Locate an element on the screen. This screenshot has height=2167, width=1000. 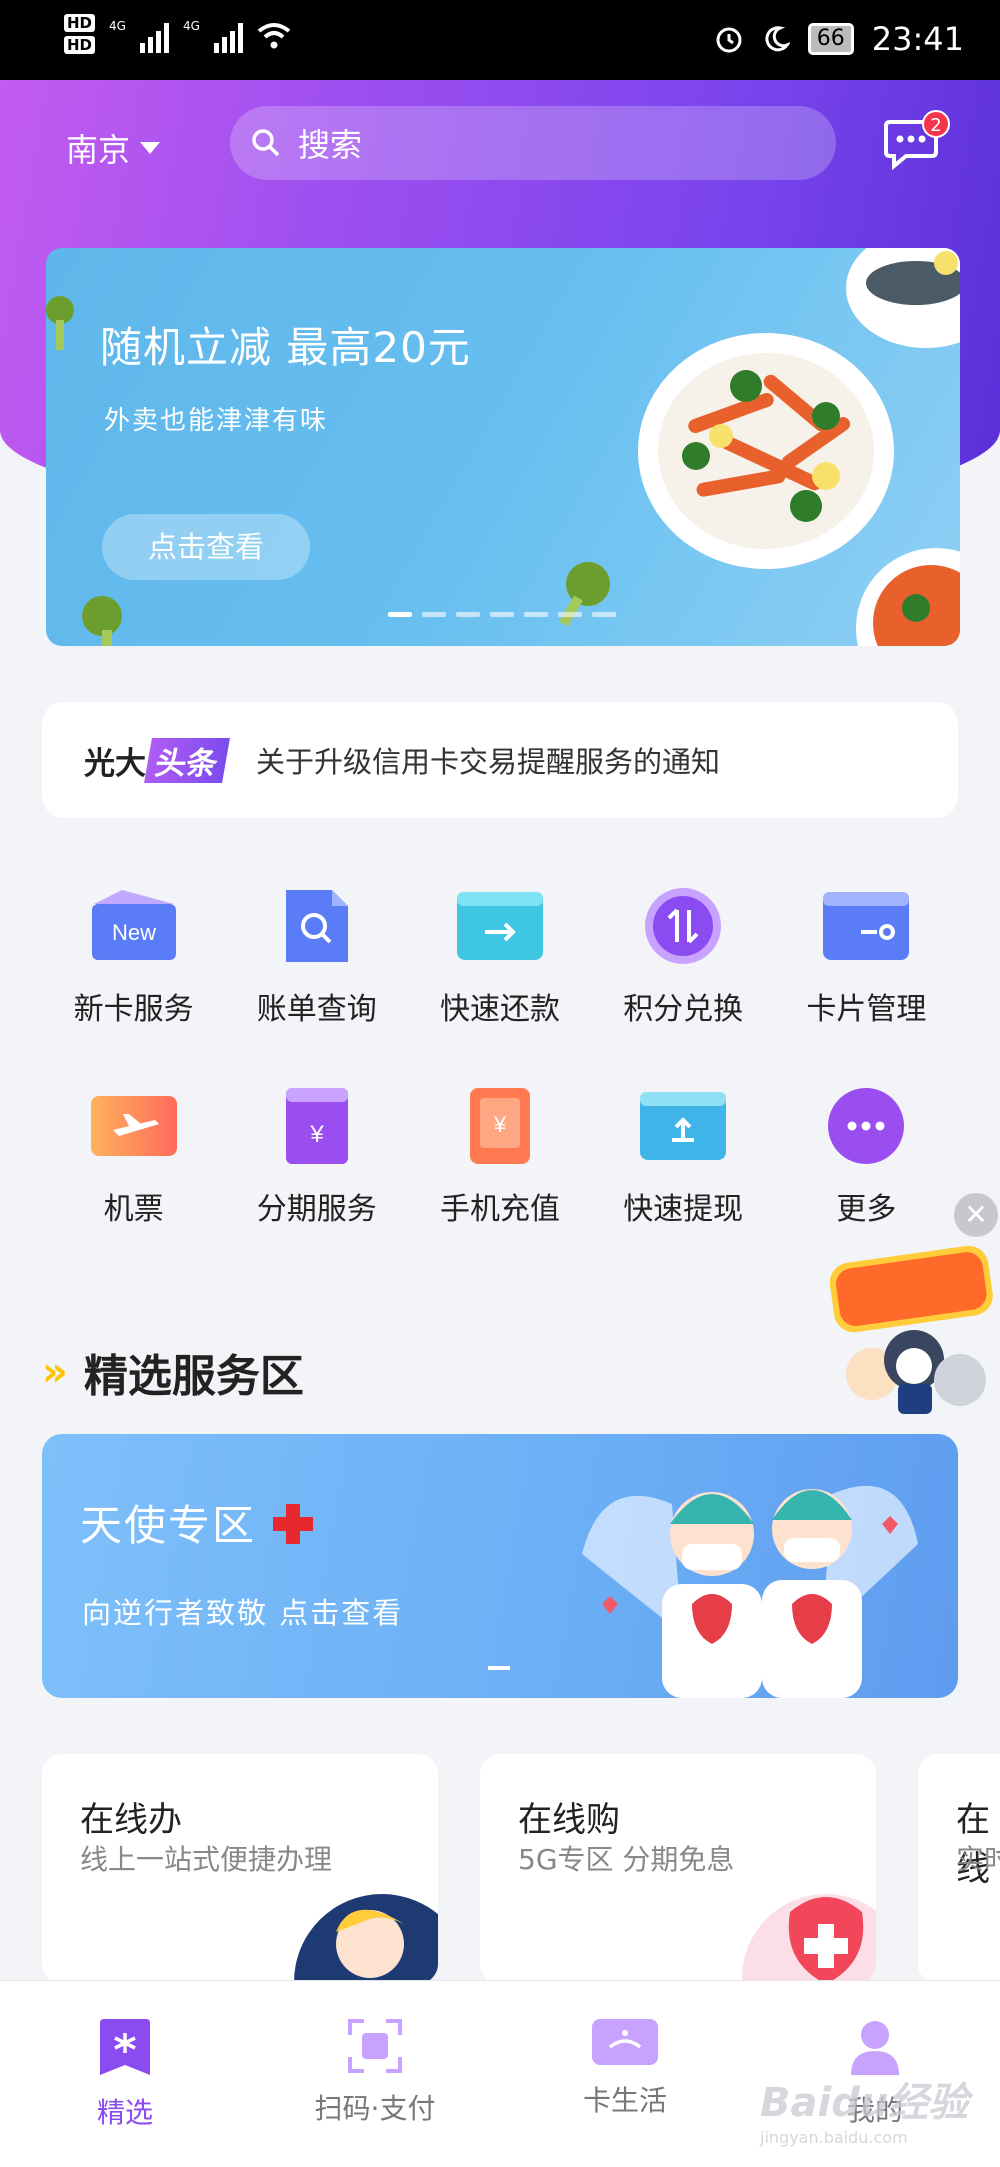
section-title: 精选服务区 is located at coordinates (193, 1376).